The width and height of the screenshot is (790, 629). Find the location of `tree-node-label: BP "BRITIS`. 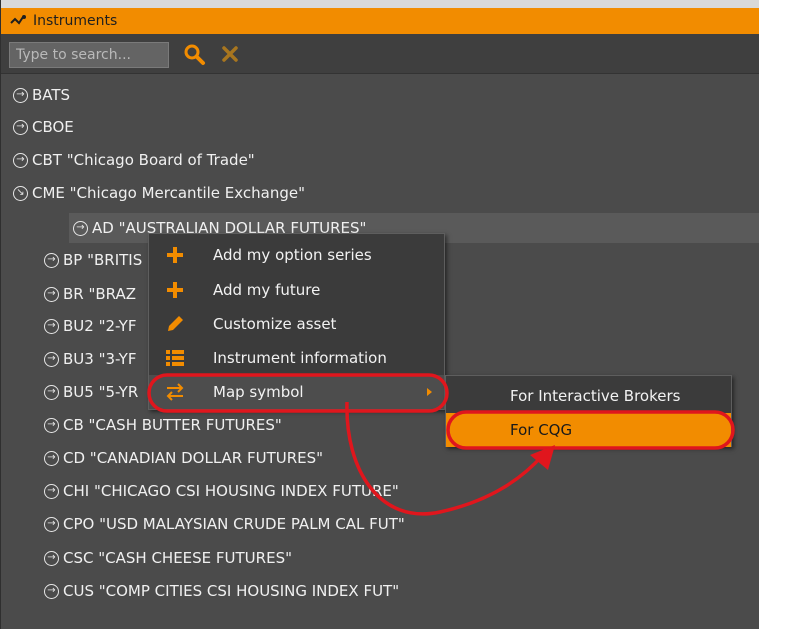

tree-node-label: BP "BRITIS is located at coordinates (103, 260).